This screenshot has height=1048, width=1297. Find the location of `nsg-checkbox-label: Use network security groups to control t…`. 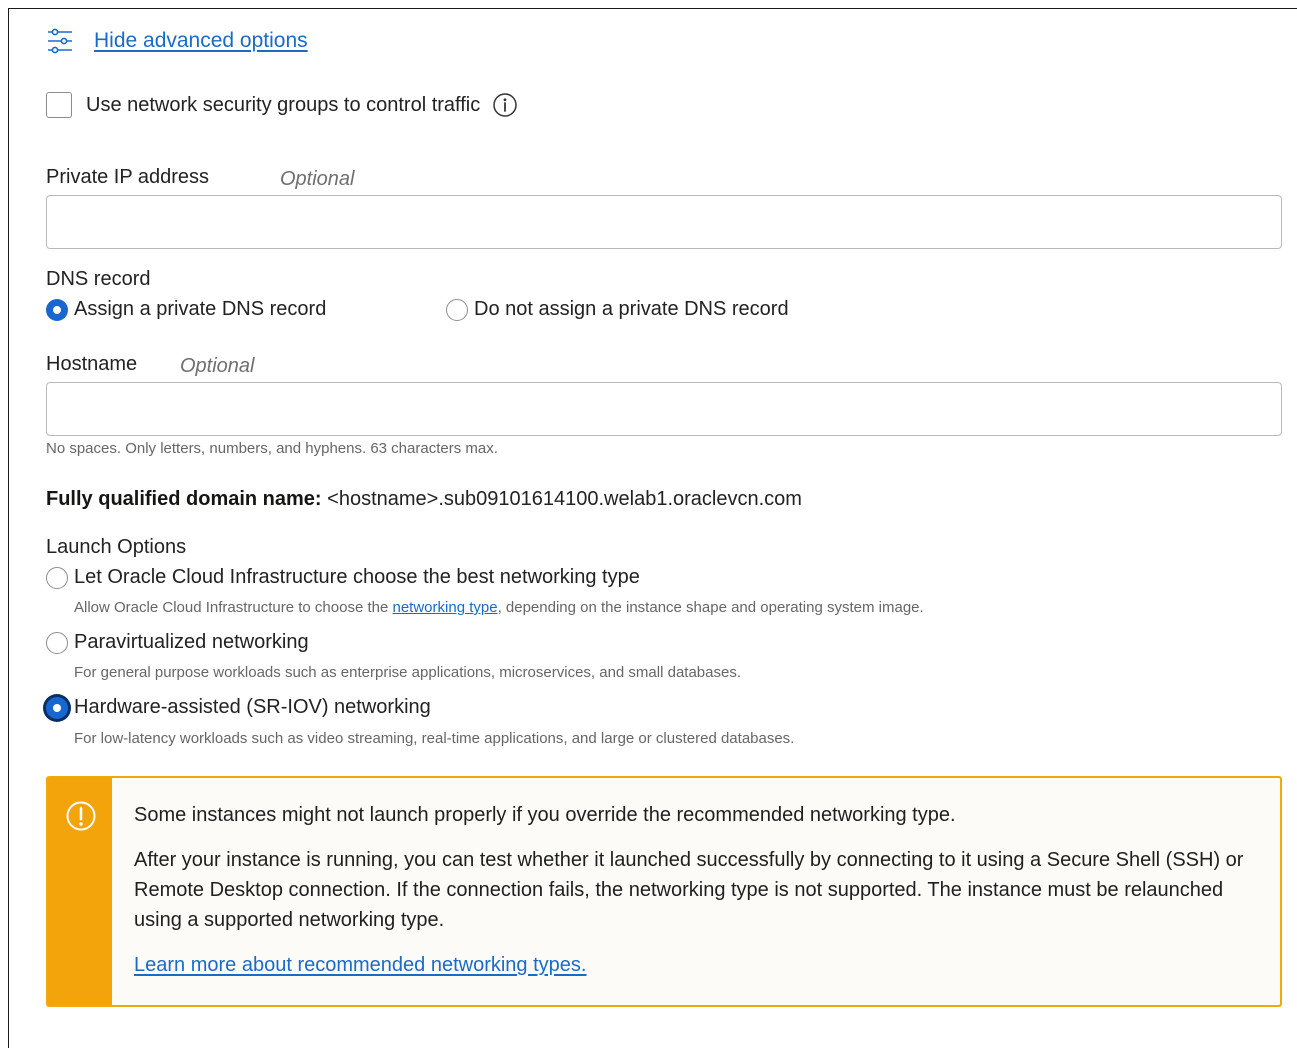

nsg-checkbox-label: Use network security groups to control t… is located at coordinates (283, 105).